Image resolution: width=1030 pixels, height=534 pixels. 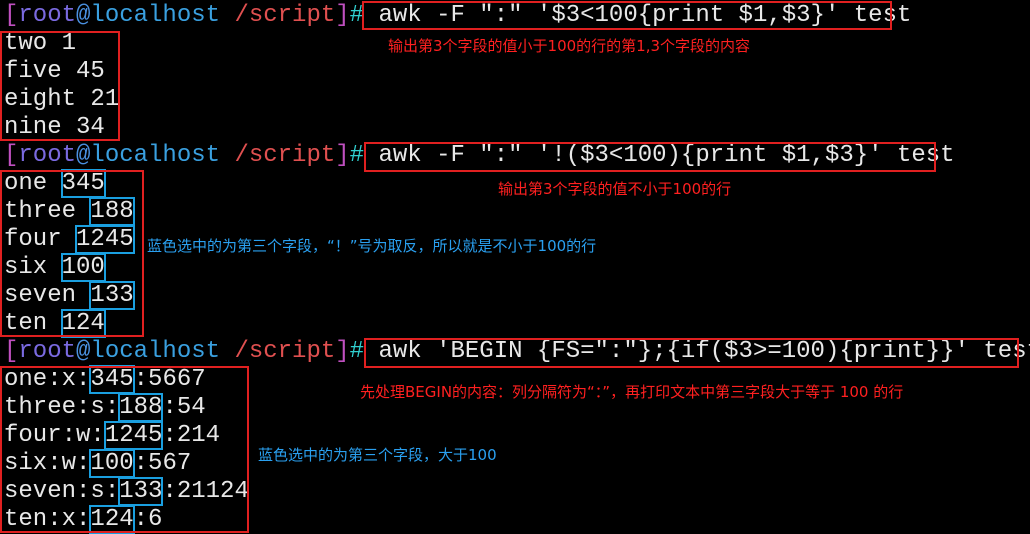 What do you see at coordinates (517, 72) in the screenshot?
I see `output-line: five 45` at bounding box center [517, 72].